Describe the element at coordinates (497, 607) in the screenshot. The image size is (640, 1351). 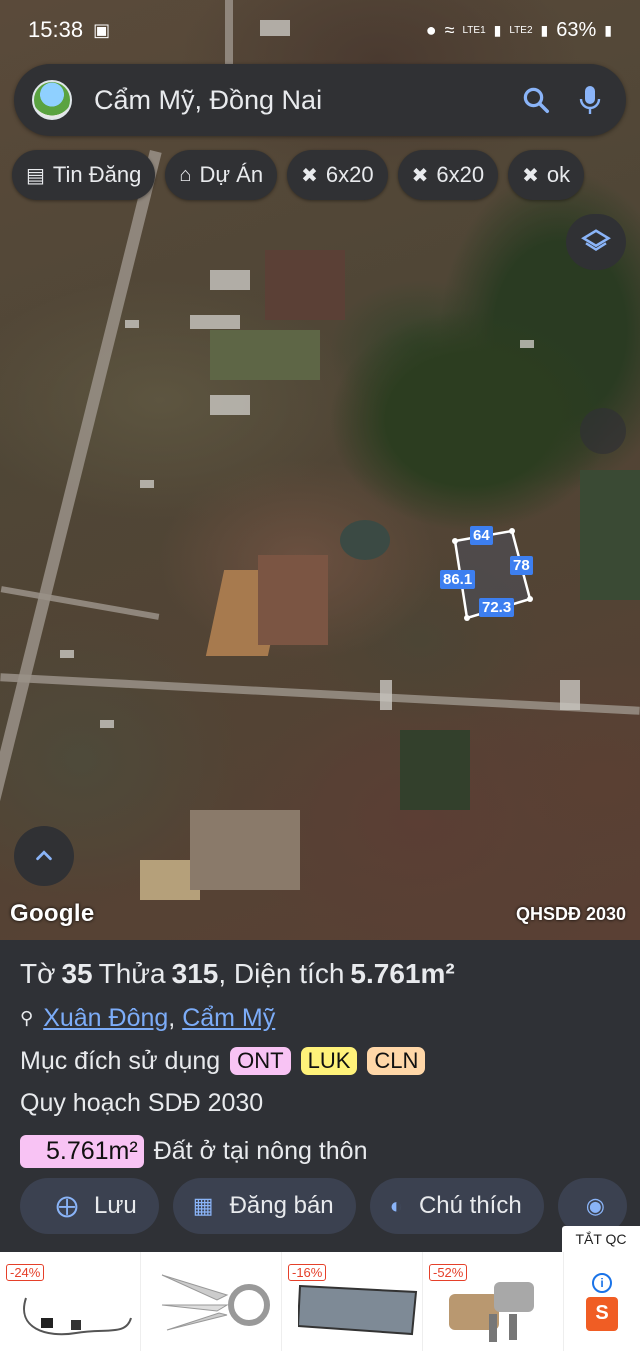
I see `parcel-dim-bottom: 72.3` at that location.